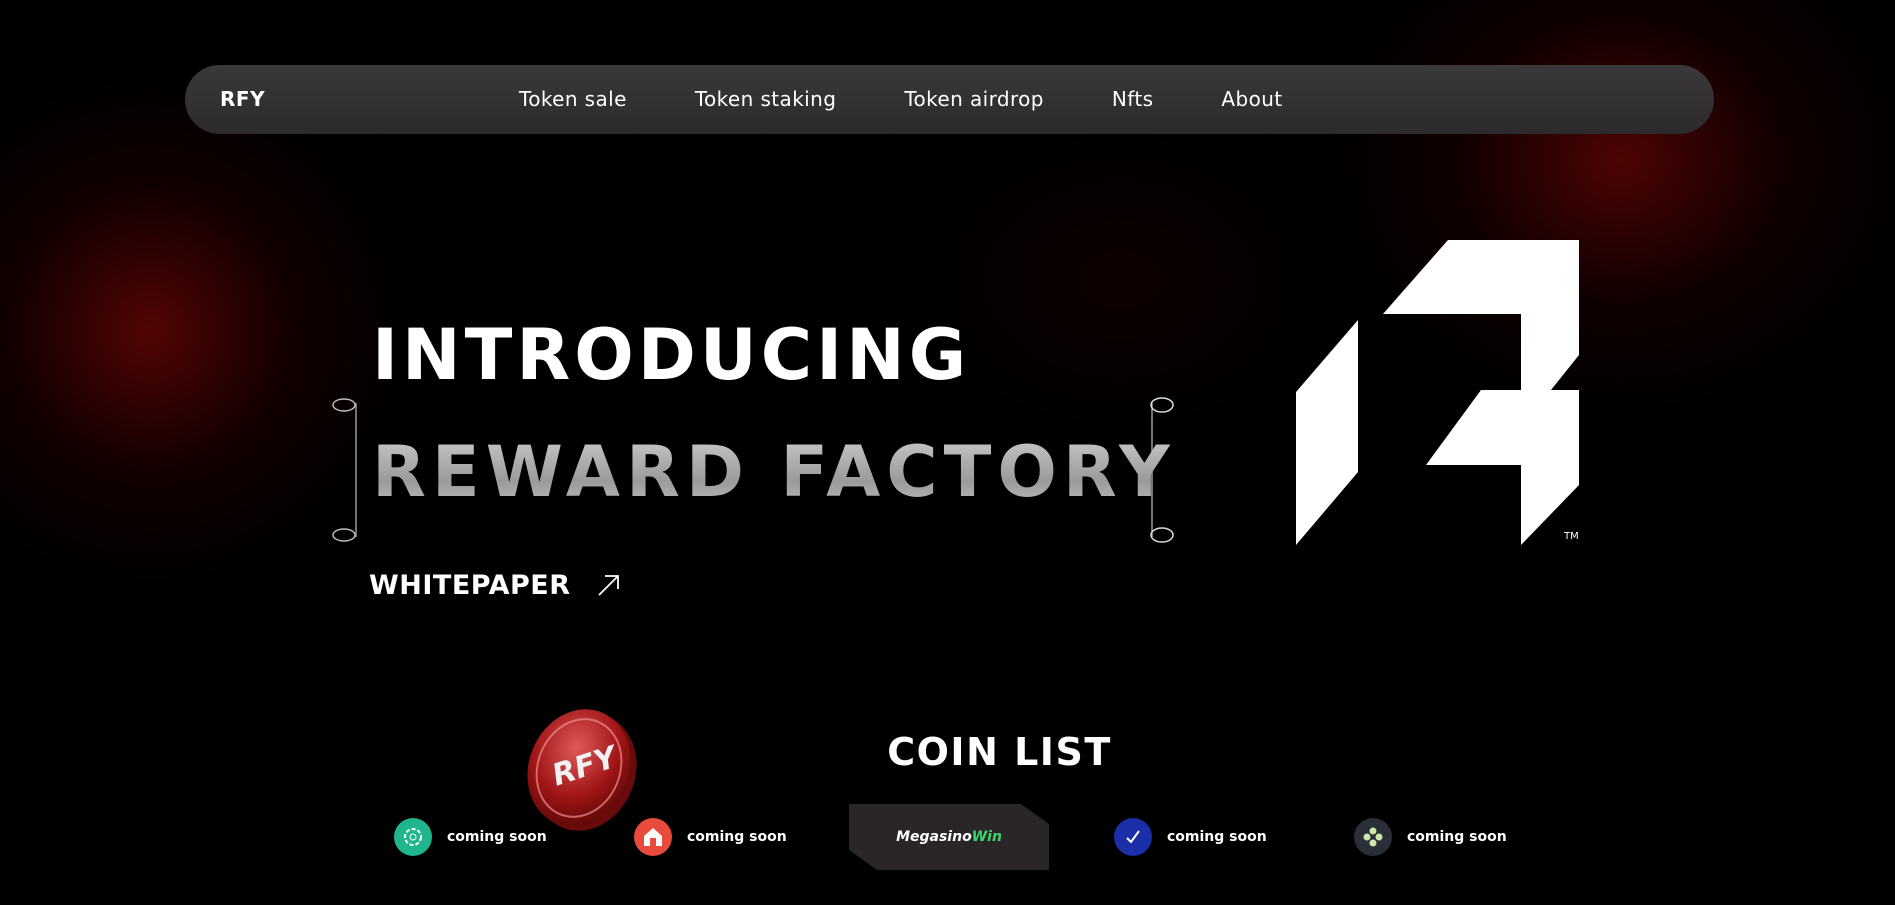 Image resolution: width=1895 pixels, height=905 pixels. I want to click on partner-name-part1: Megasino, so click(934, 837).